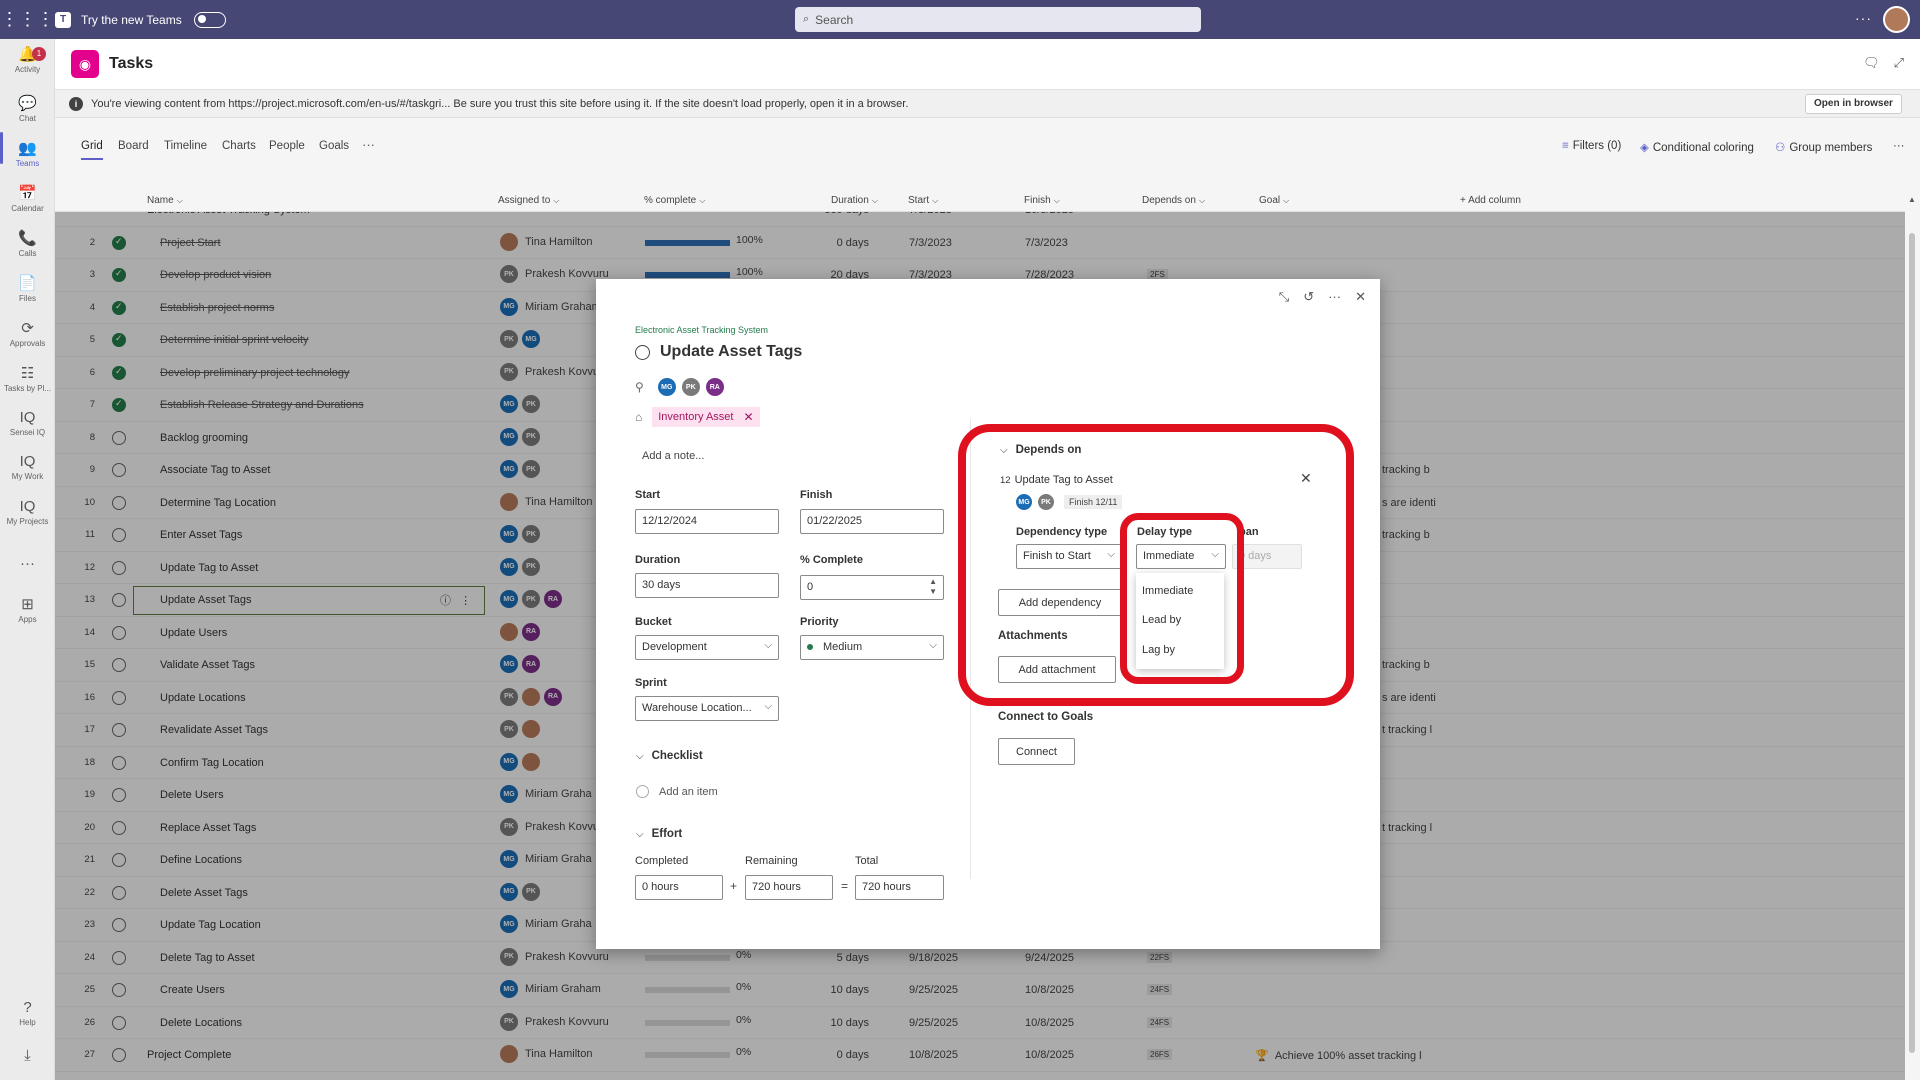 This screenshot has width=1920, height=1080. Describe the element at coordinates (1490, 200) in the screenshot. I see `add-column-button: + Add column` at that location.